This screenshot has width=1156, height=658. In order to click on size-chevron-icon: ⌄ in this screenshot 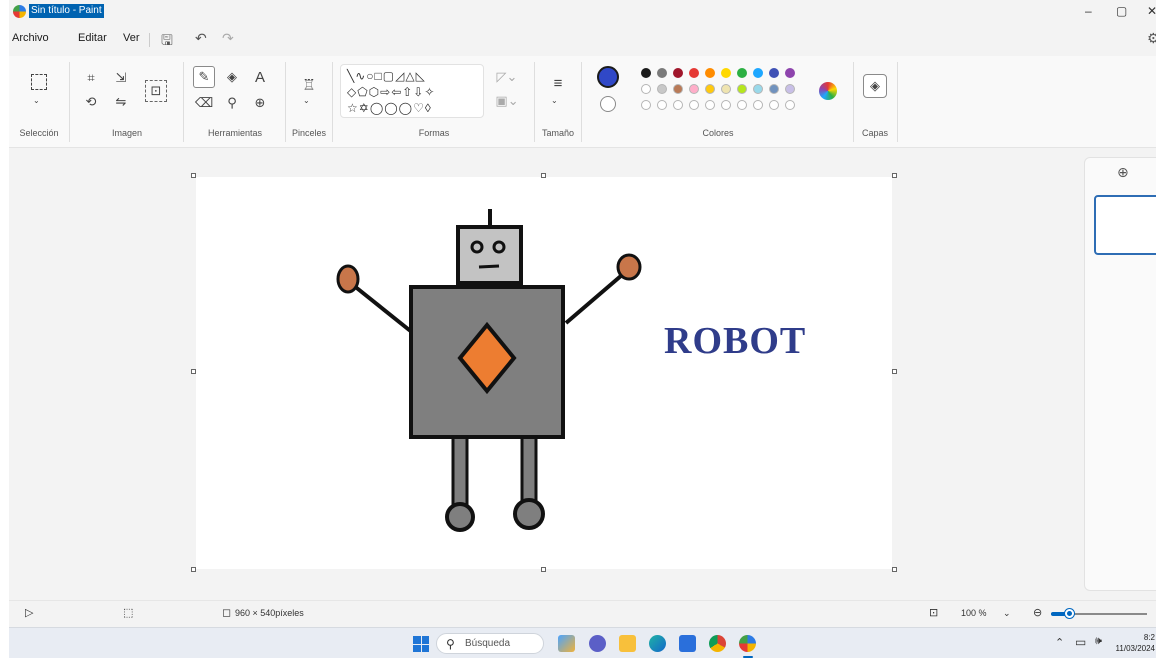, I will do `click(554, 100)`.